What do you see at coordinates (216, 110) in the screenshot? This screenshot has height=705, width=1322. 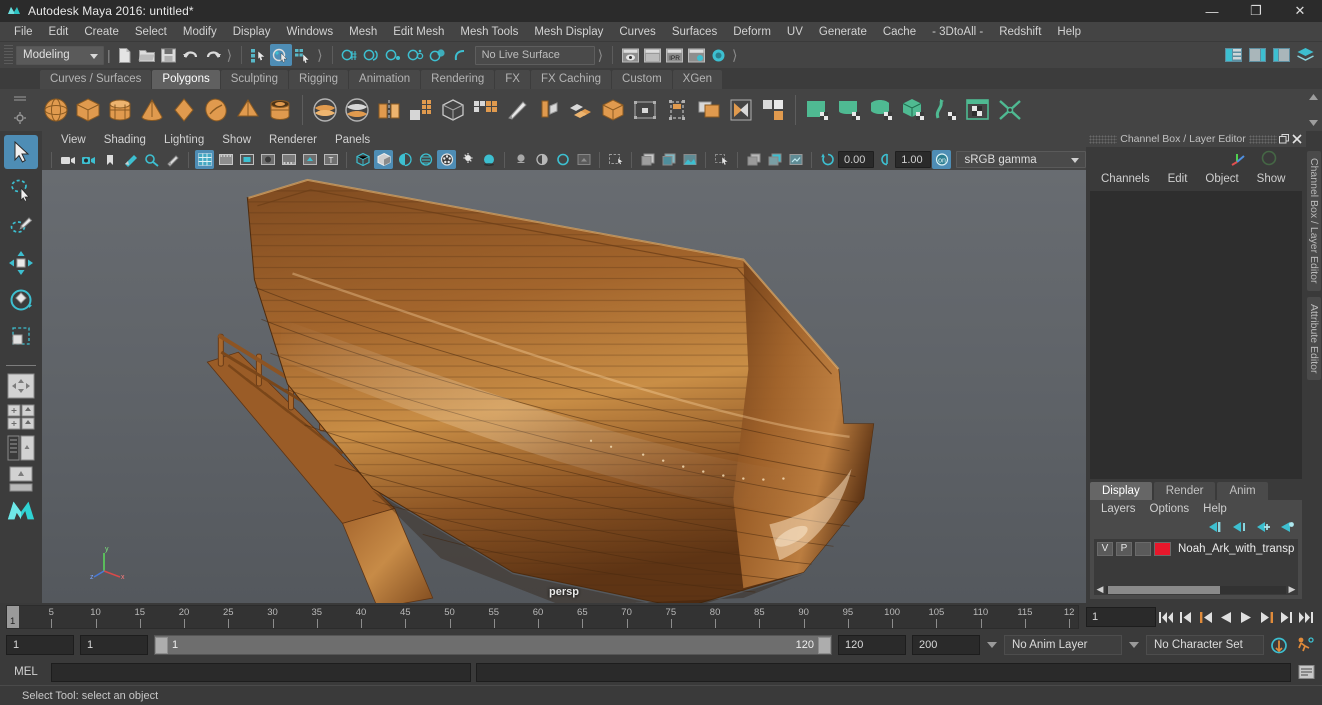 I see `poly-prism-icon` at bounding box center [216, 110].